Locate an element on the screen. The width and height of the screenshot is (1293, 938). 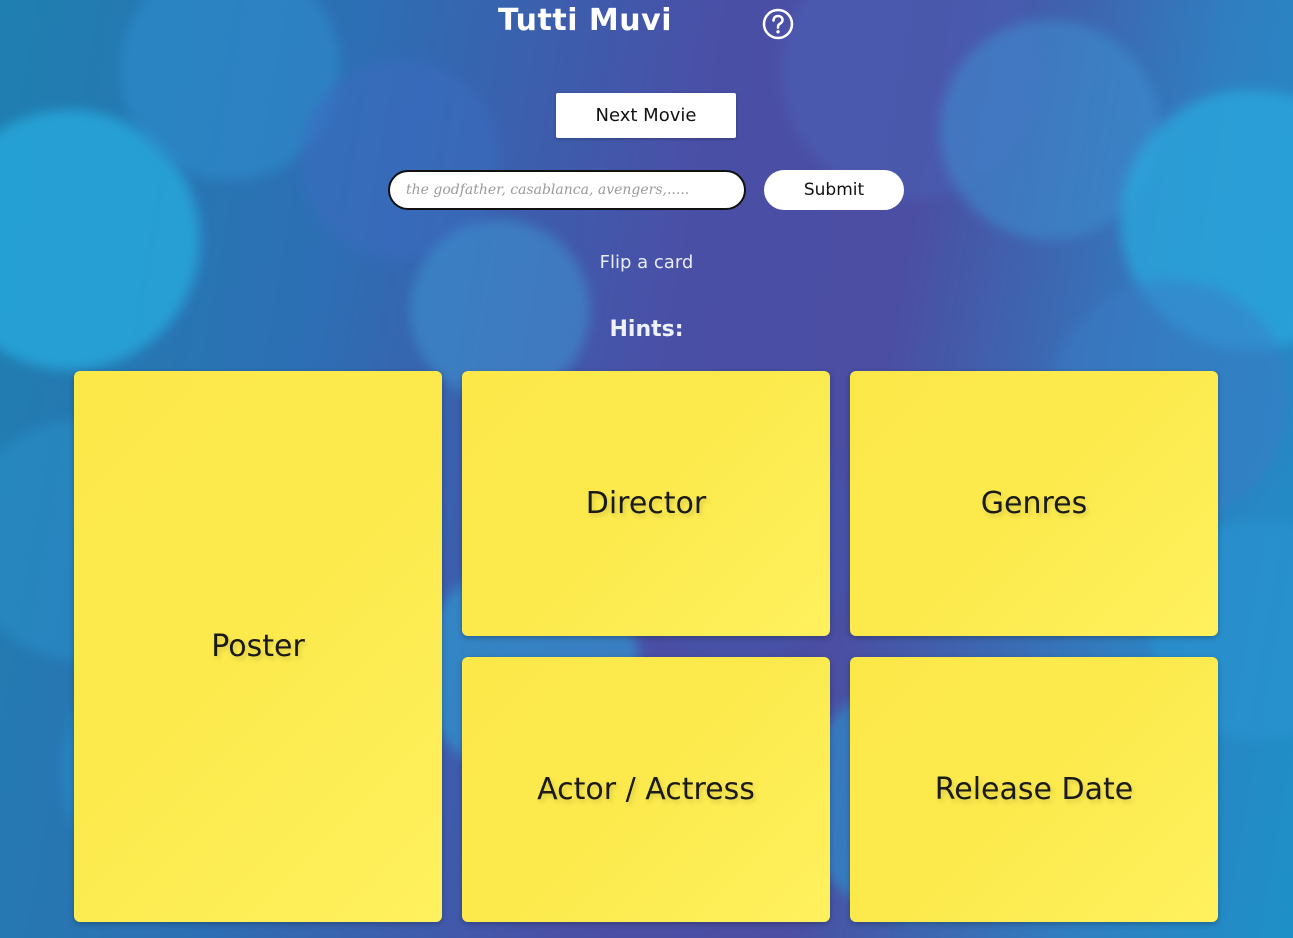
hint-card-label: Director is located at coordinates (646, 503).